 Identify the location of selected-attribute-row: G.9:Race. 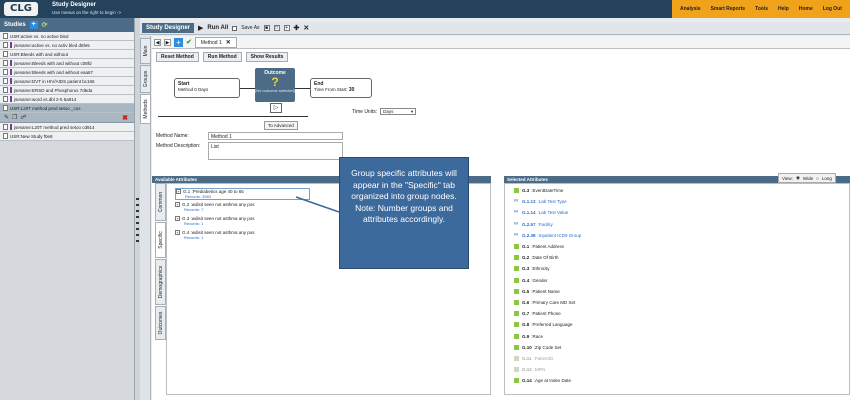
(528, 336).